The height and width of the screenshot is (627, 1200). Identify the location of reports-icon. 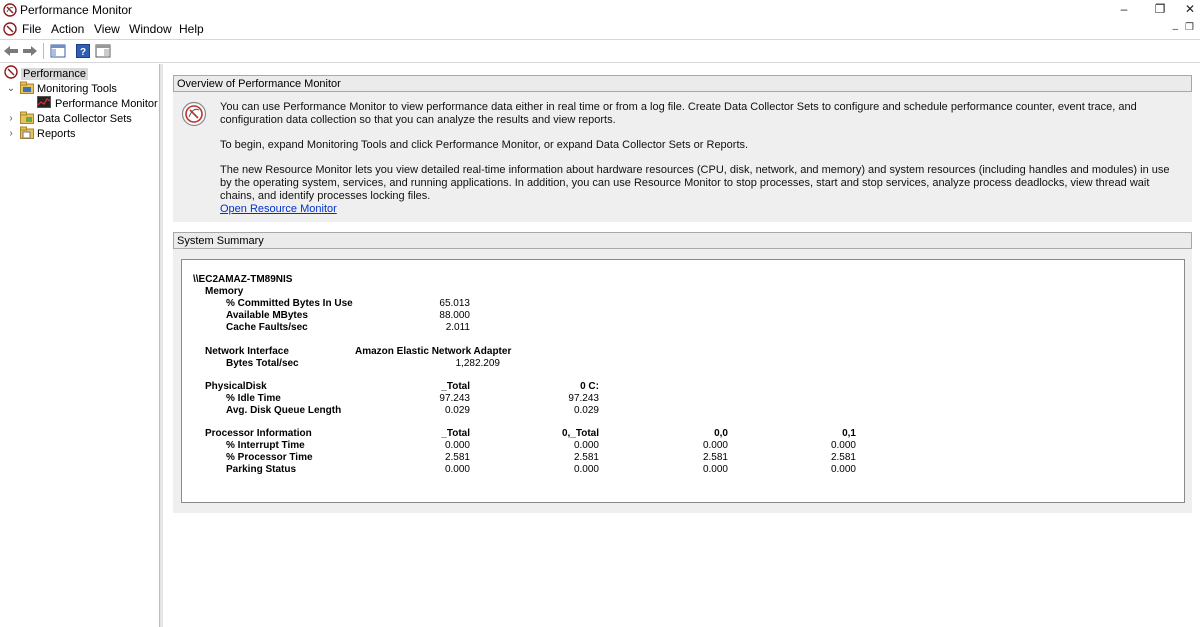
(27, 134).